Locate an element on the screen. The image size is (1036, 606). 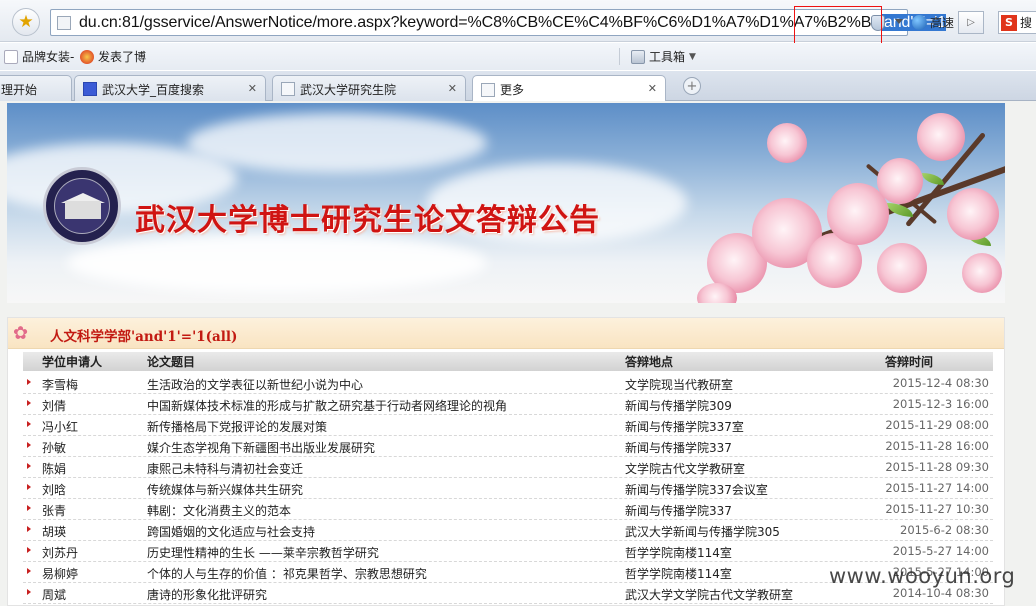
search-engine-fragment: 搜 is located at coordinates (1026, 23).